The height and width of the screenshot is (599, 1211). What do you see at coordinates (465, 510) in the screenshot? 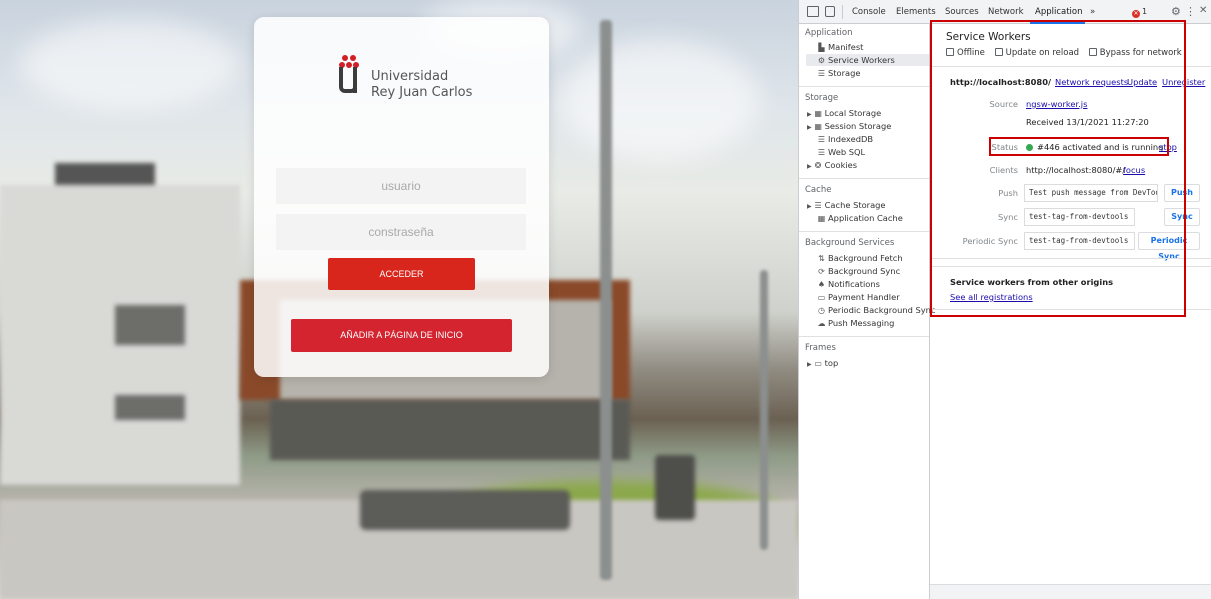
I see `bench` at bounding box center [465, 510].